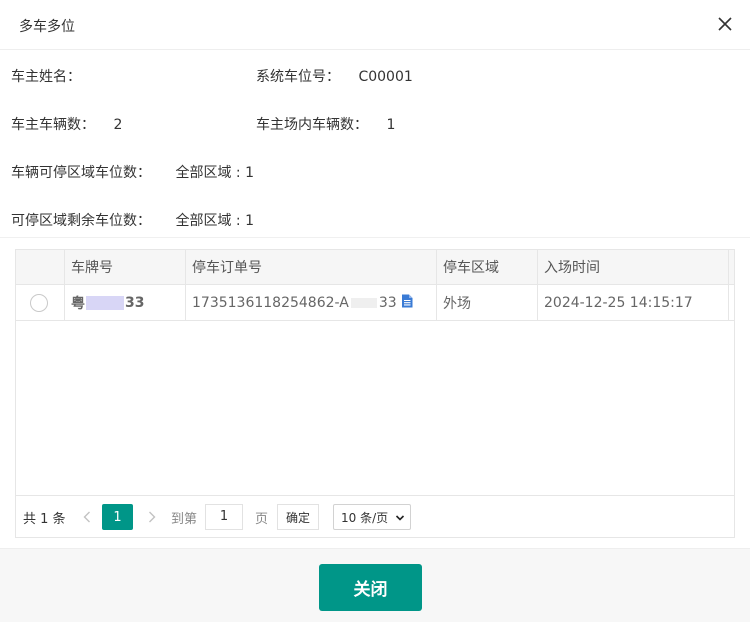 Image resolution: width=750 pixels, height=622 pixels. What do you see at coordinates (81, 173) in the screenshot?
I see `area-spaces-label: 车辆可停区域车位数：` at bounding box center [81, 173].